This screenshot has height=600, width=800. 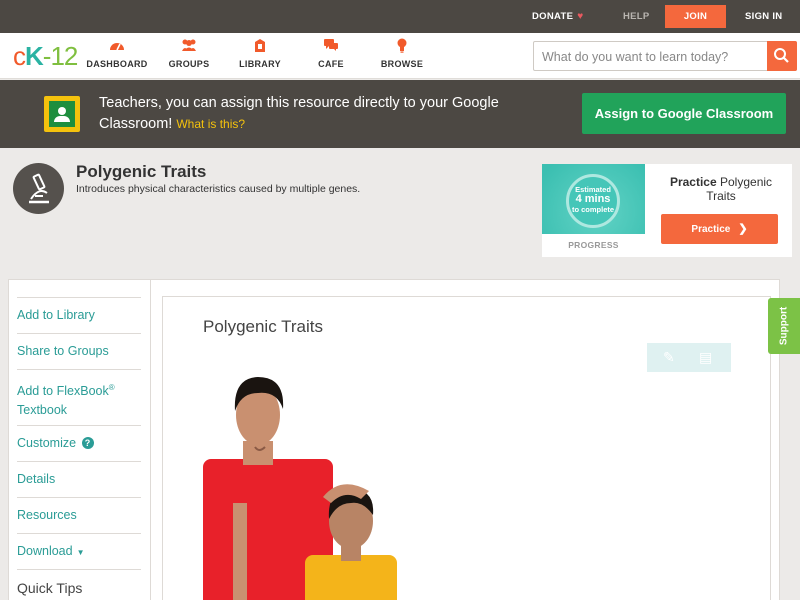 I want to click on practice-button: Practice ❯, so click(x=719, y=229).